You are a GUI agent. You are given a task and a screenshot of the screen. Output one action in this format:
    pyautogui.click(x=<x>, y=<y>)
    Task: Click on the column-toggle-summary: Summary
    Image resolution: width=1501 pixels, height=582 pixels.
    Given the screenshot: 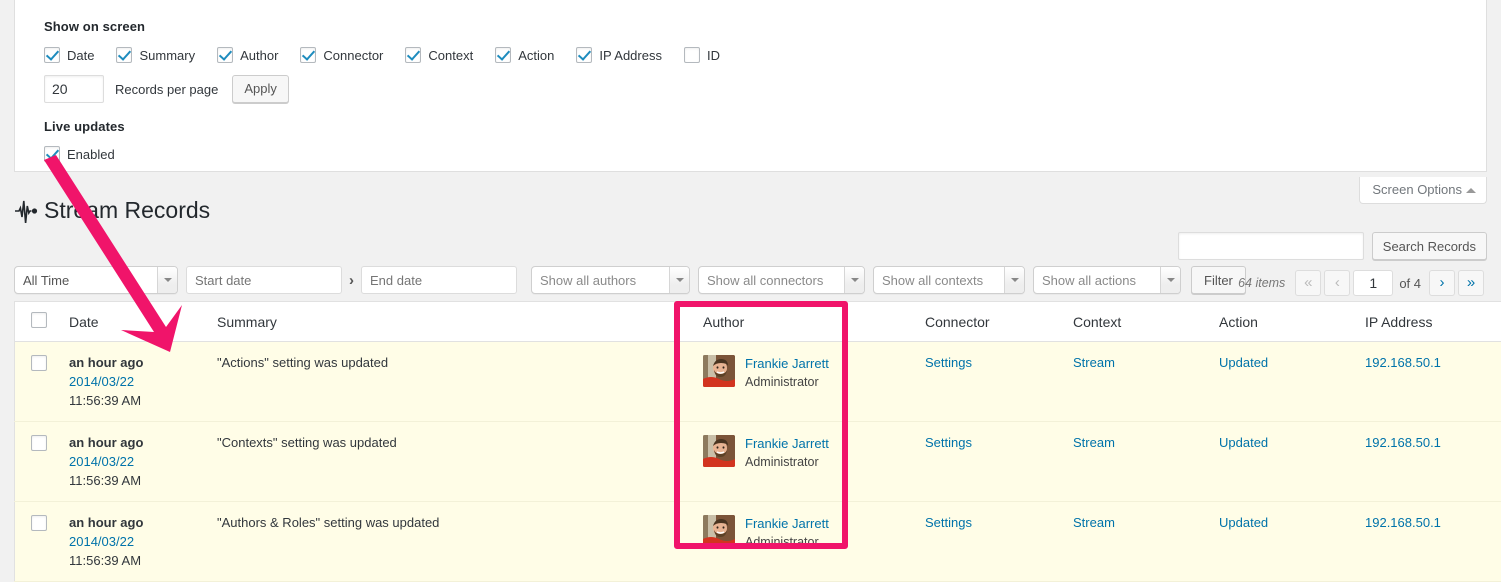 What is the action you would take?
    pyautogui.click(x=155, y=55)
    